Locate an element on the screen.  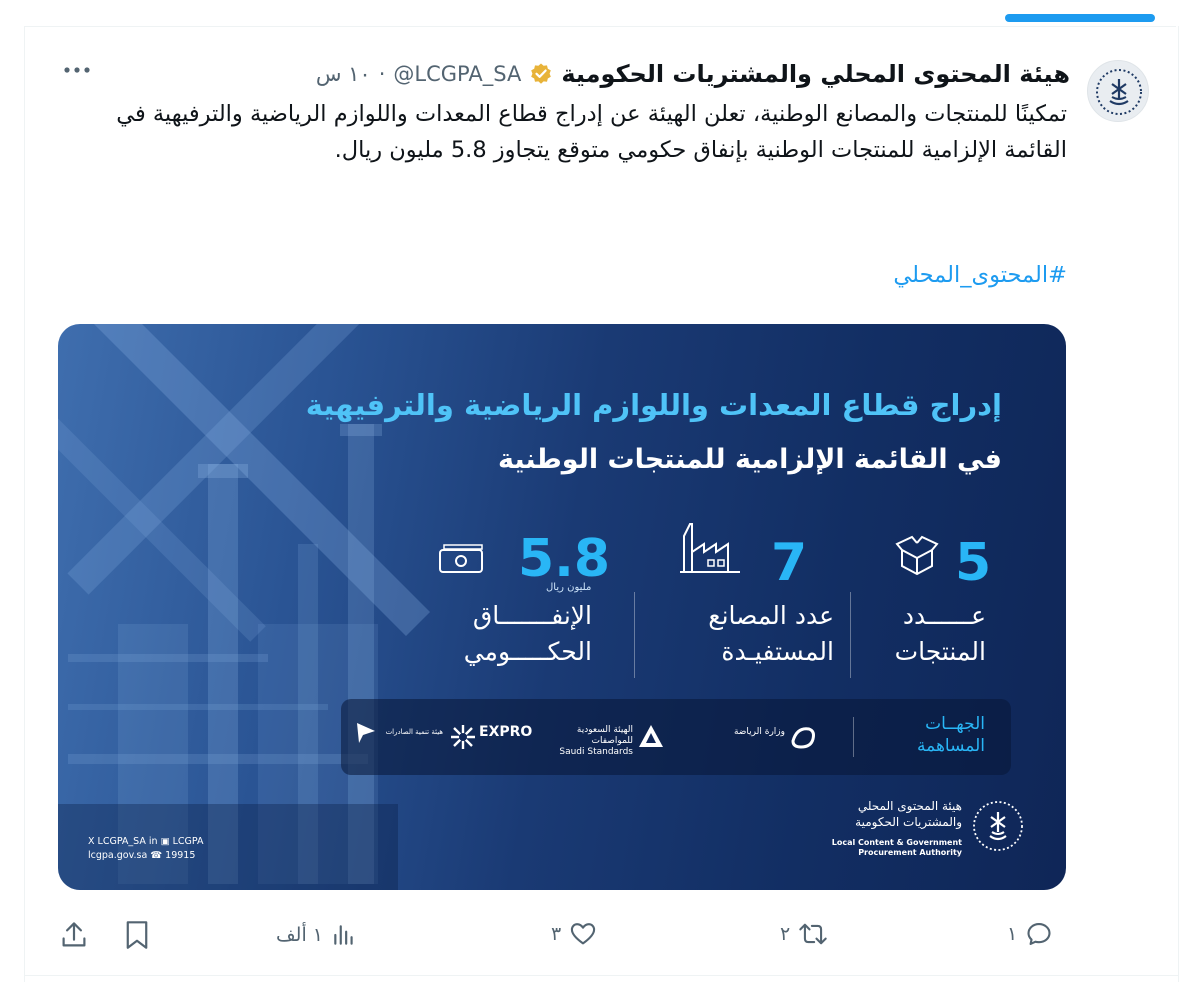
partners-label: الجهــات المساهمة is located at coordinates (951, 735).